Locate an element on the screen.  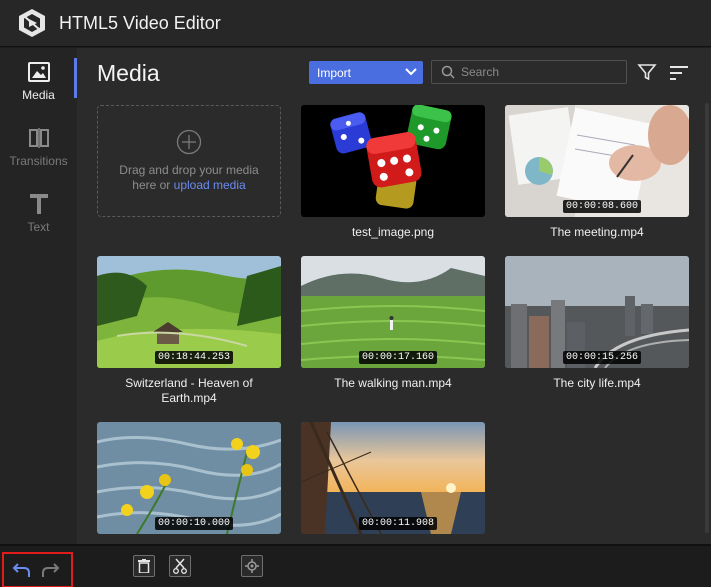
add-circle-icon is located at coordinates (189, 142).